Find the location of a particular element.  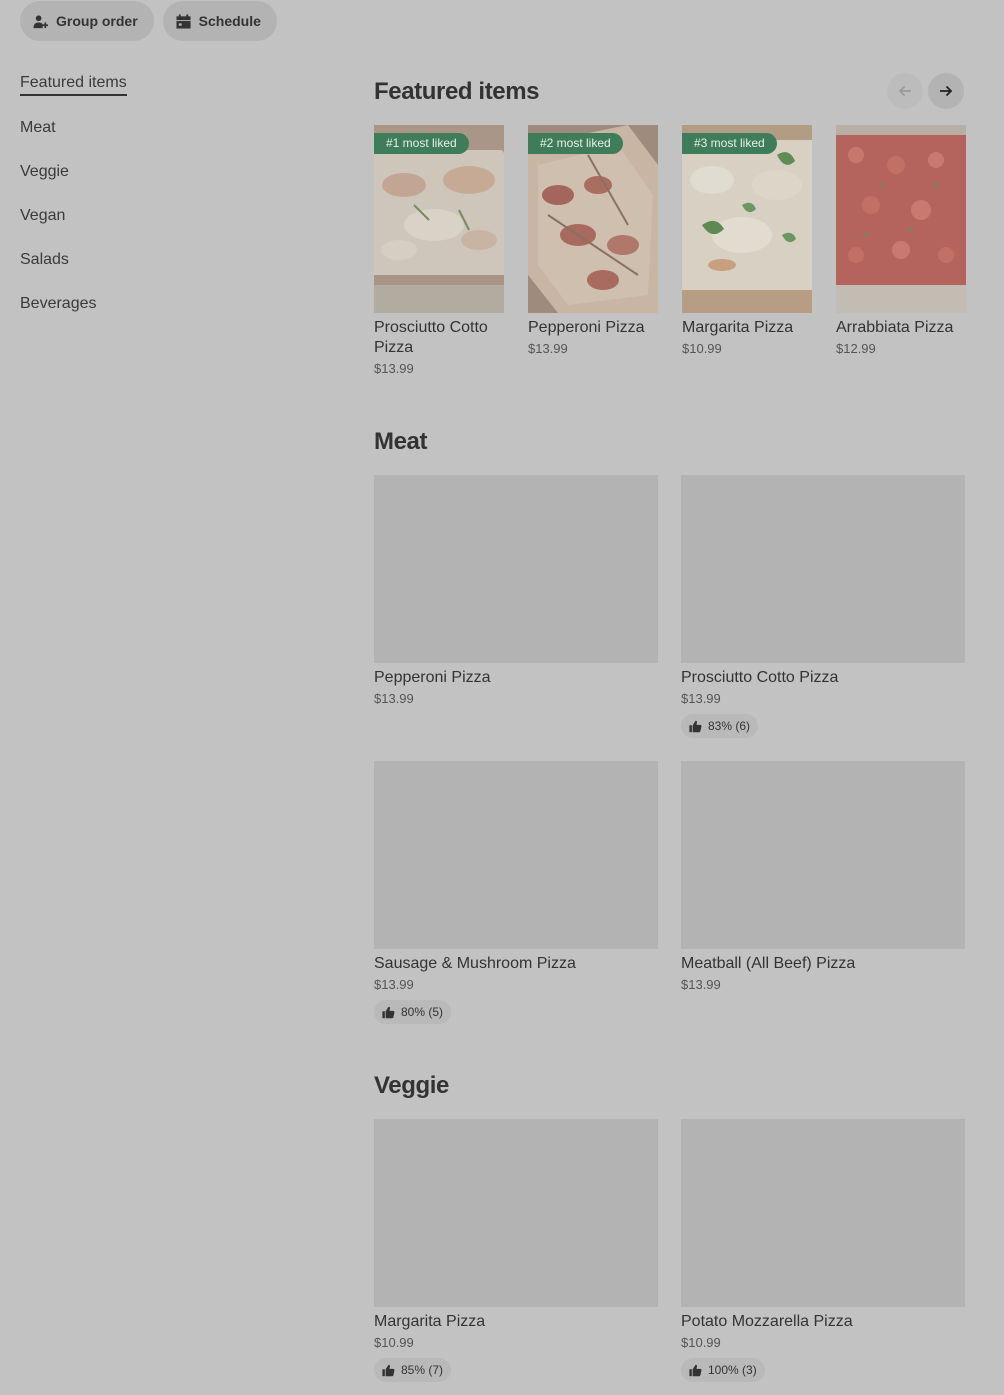

most-liked-badge: #1 most liked is located at coordinates (421, 143).